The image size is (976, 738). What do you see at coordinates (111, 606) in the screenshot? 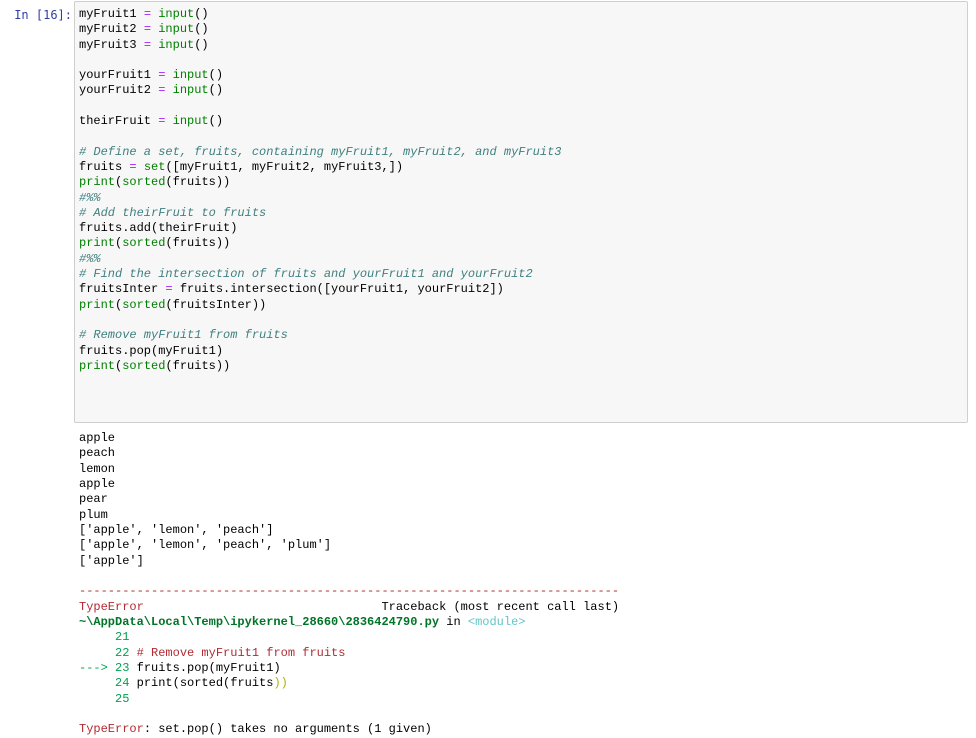
I see `error-name: TypeError` at bounding box center [111, 606].